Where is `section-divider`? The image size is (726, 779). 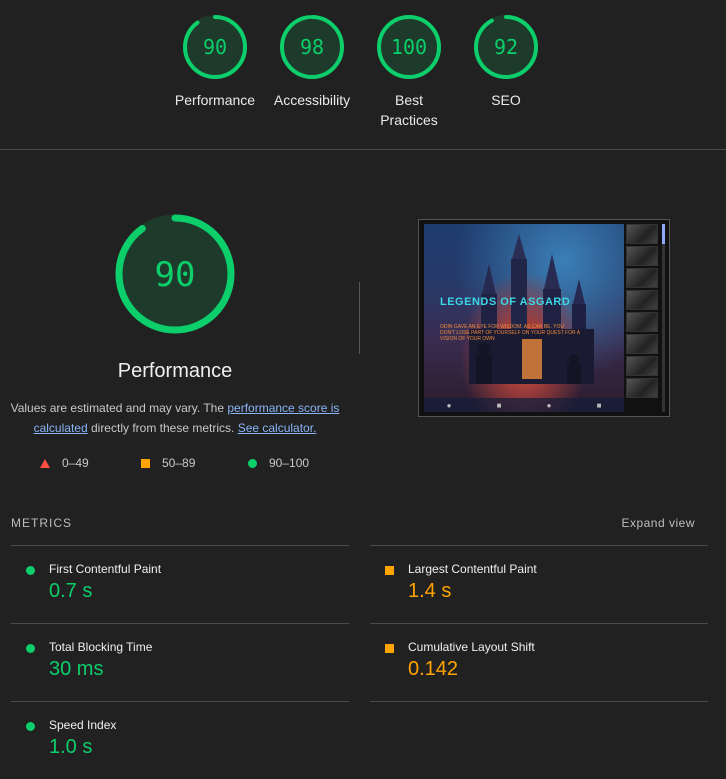
section-divider is located at coordinates (363, 149).